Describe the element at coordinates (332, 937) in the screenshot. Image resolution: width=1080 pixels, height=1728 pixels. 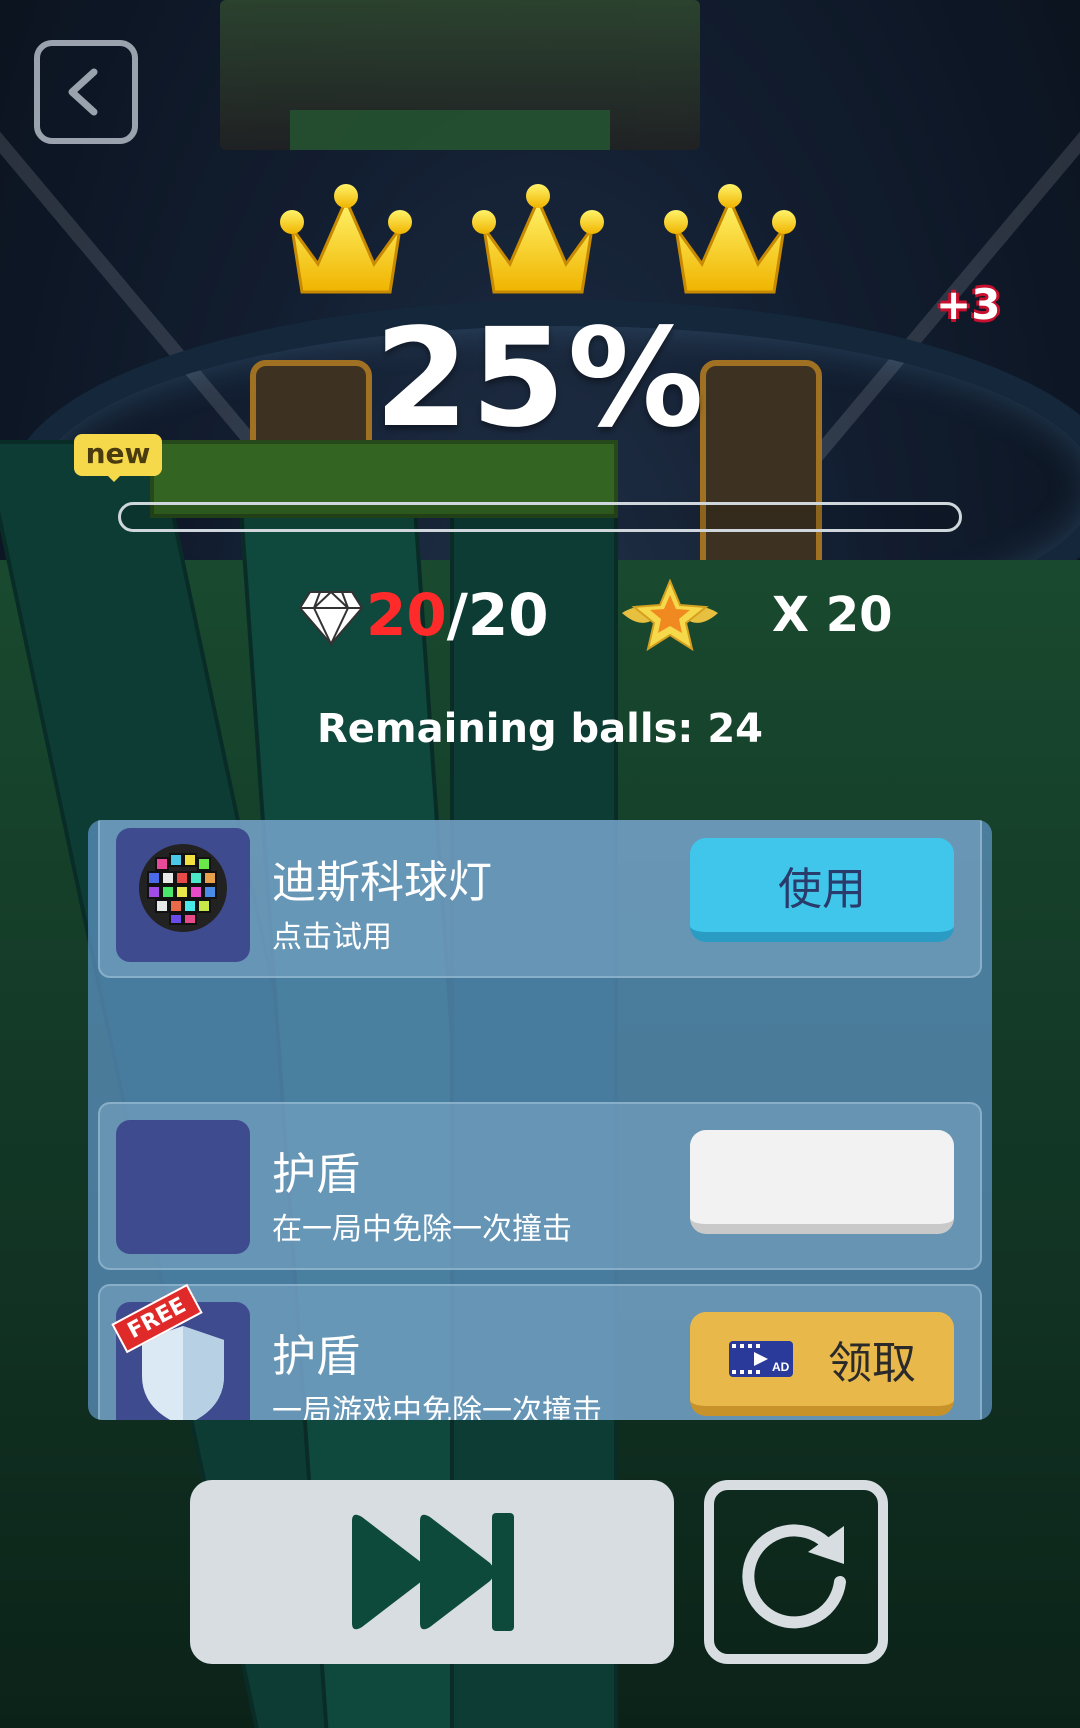
I see `item-description: 点击试用` at that location.